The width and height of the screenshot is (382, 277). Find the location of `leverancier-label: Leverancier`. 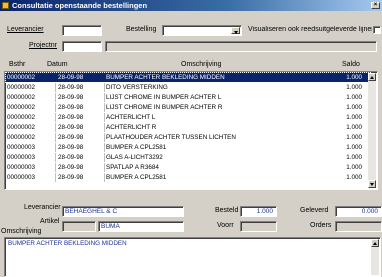

leverancier-label: Leverancier is located at coordinates (25, 29).